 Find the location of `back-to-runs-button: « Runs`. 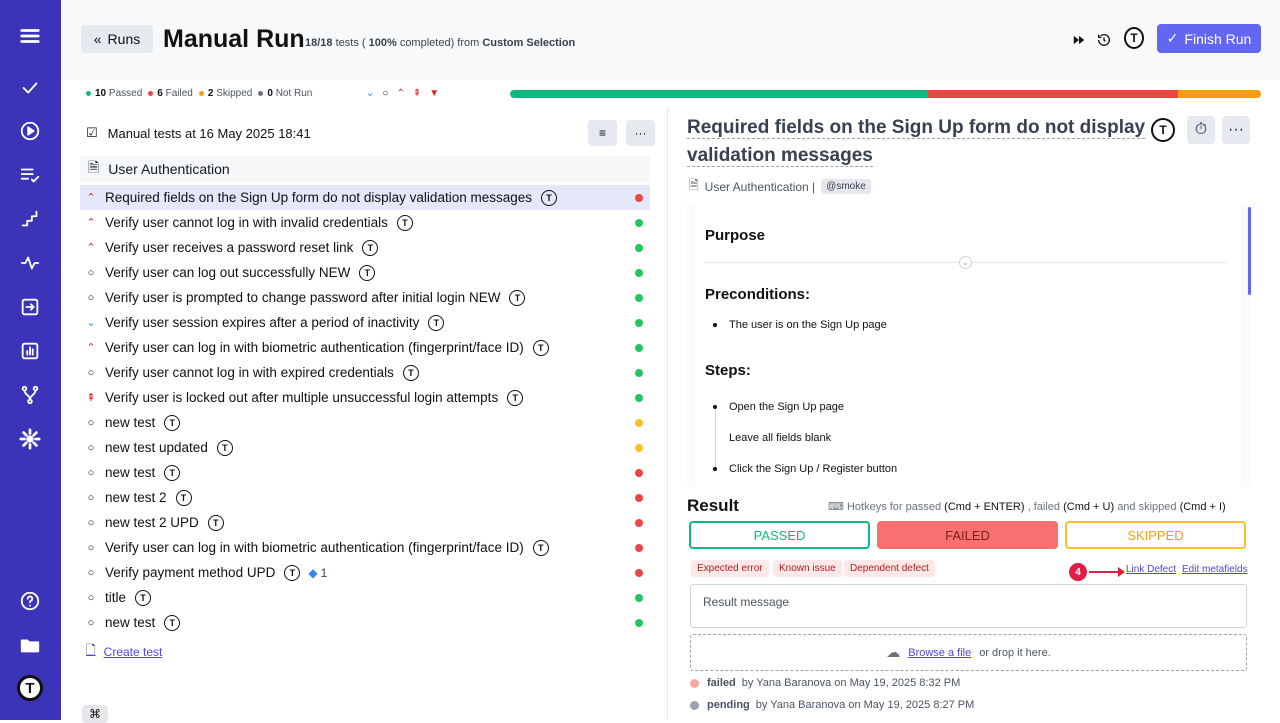

back-to-runs-button: « Runs is located at coordinates (117, 39).